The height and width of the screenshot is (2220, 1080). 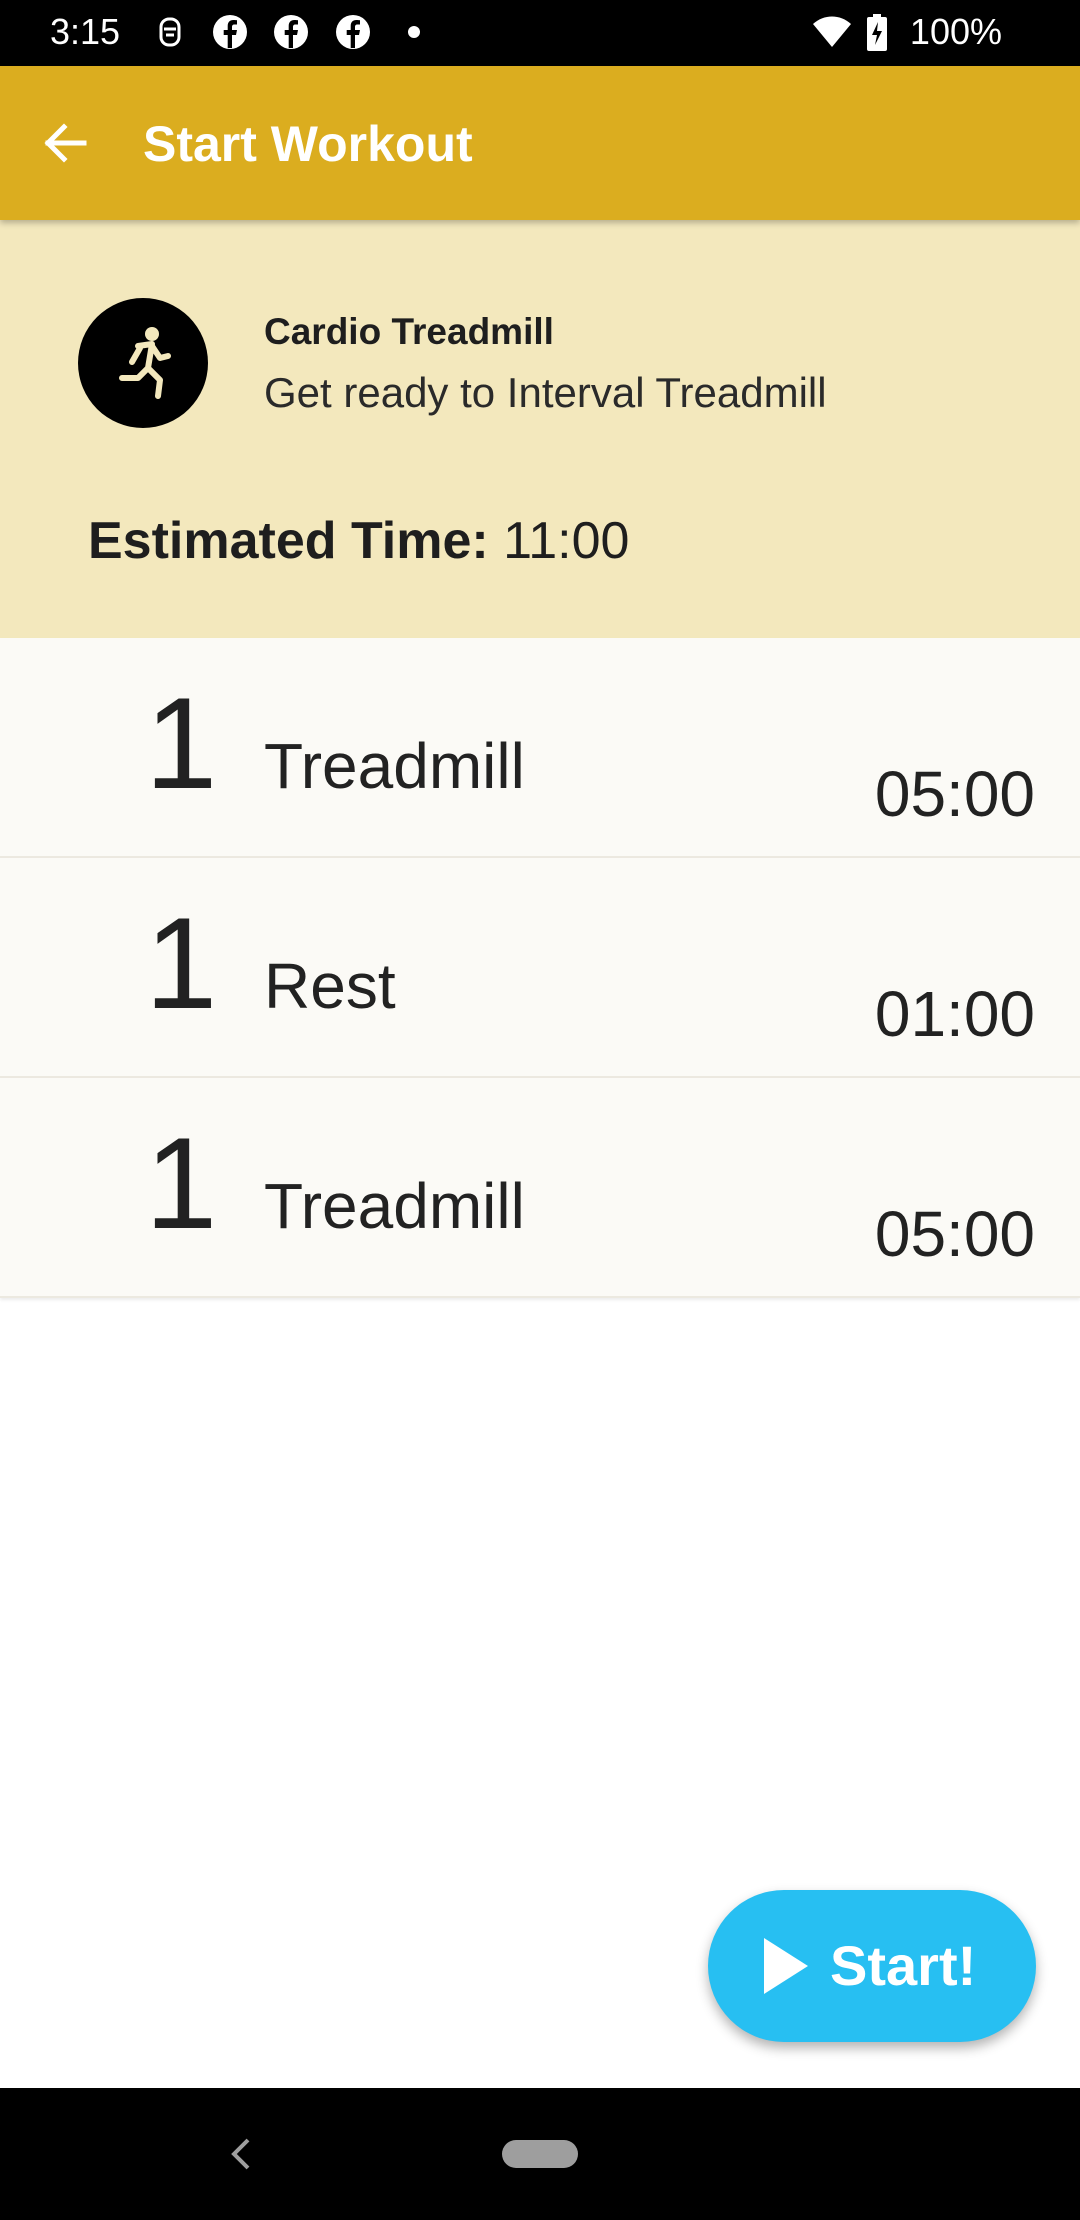 I want to click on wifi-icon, so click(x=832, y=32).